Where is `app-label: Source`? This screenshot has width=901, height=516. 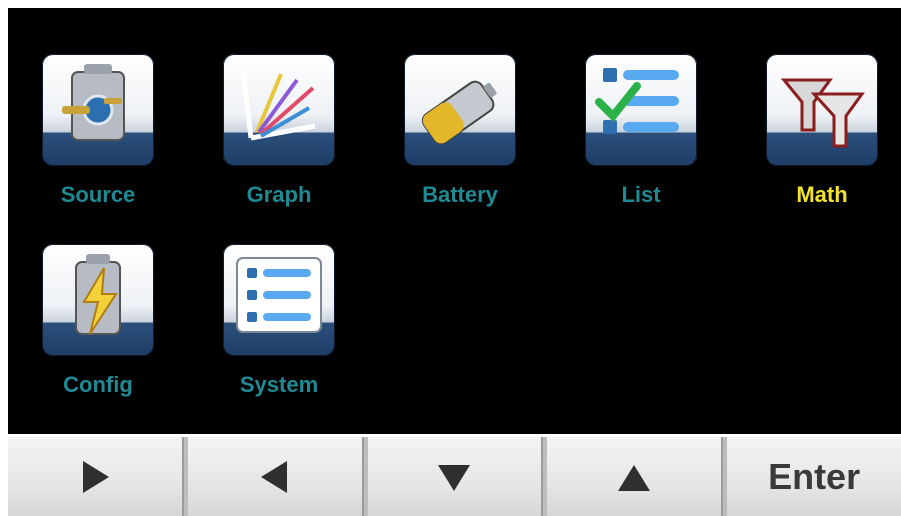
app-label: Source is located at coordinates (98, 194).